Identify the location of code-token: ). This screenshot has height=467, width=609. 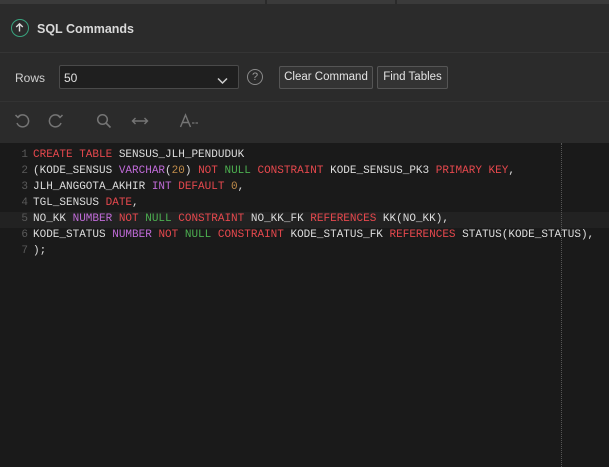
(191, 171).